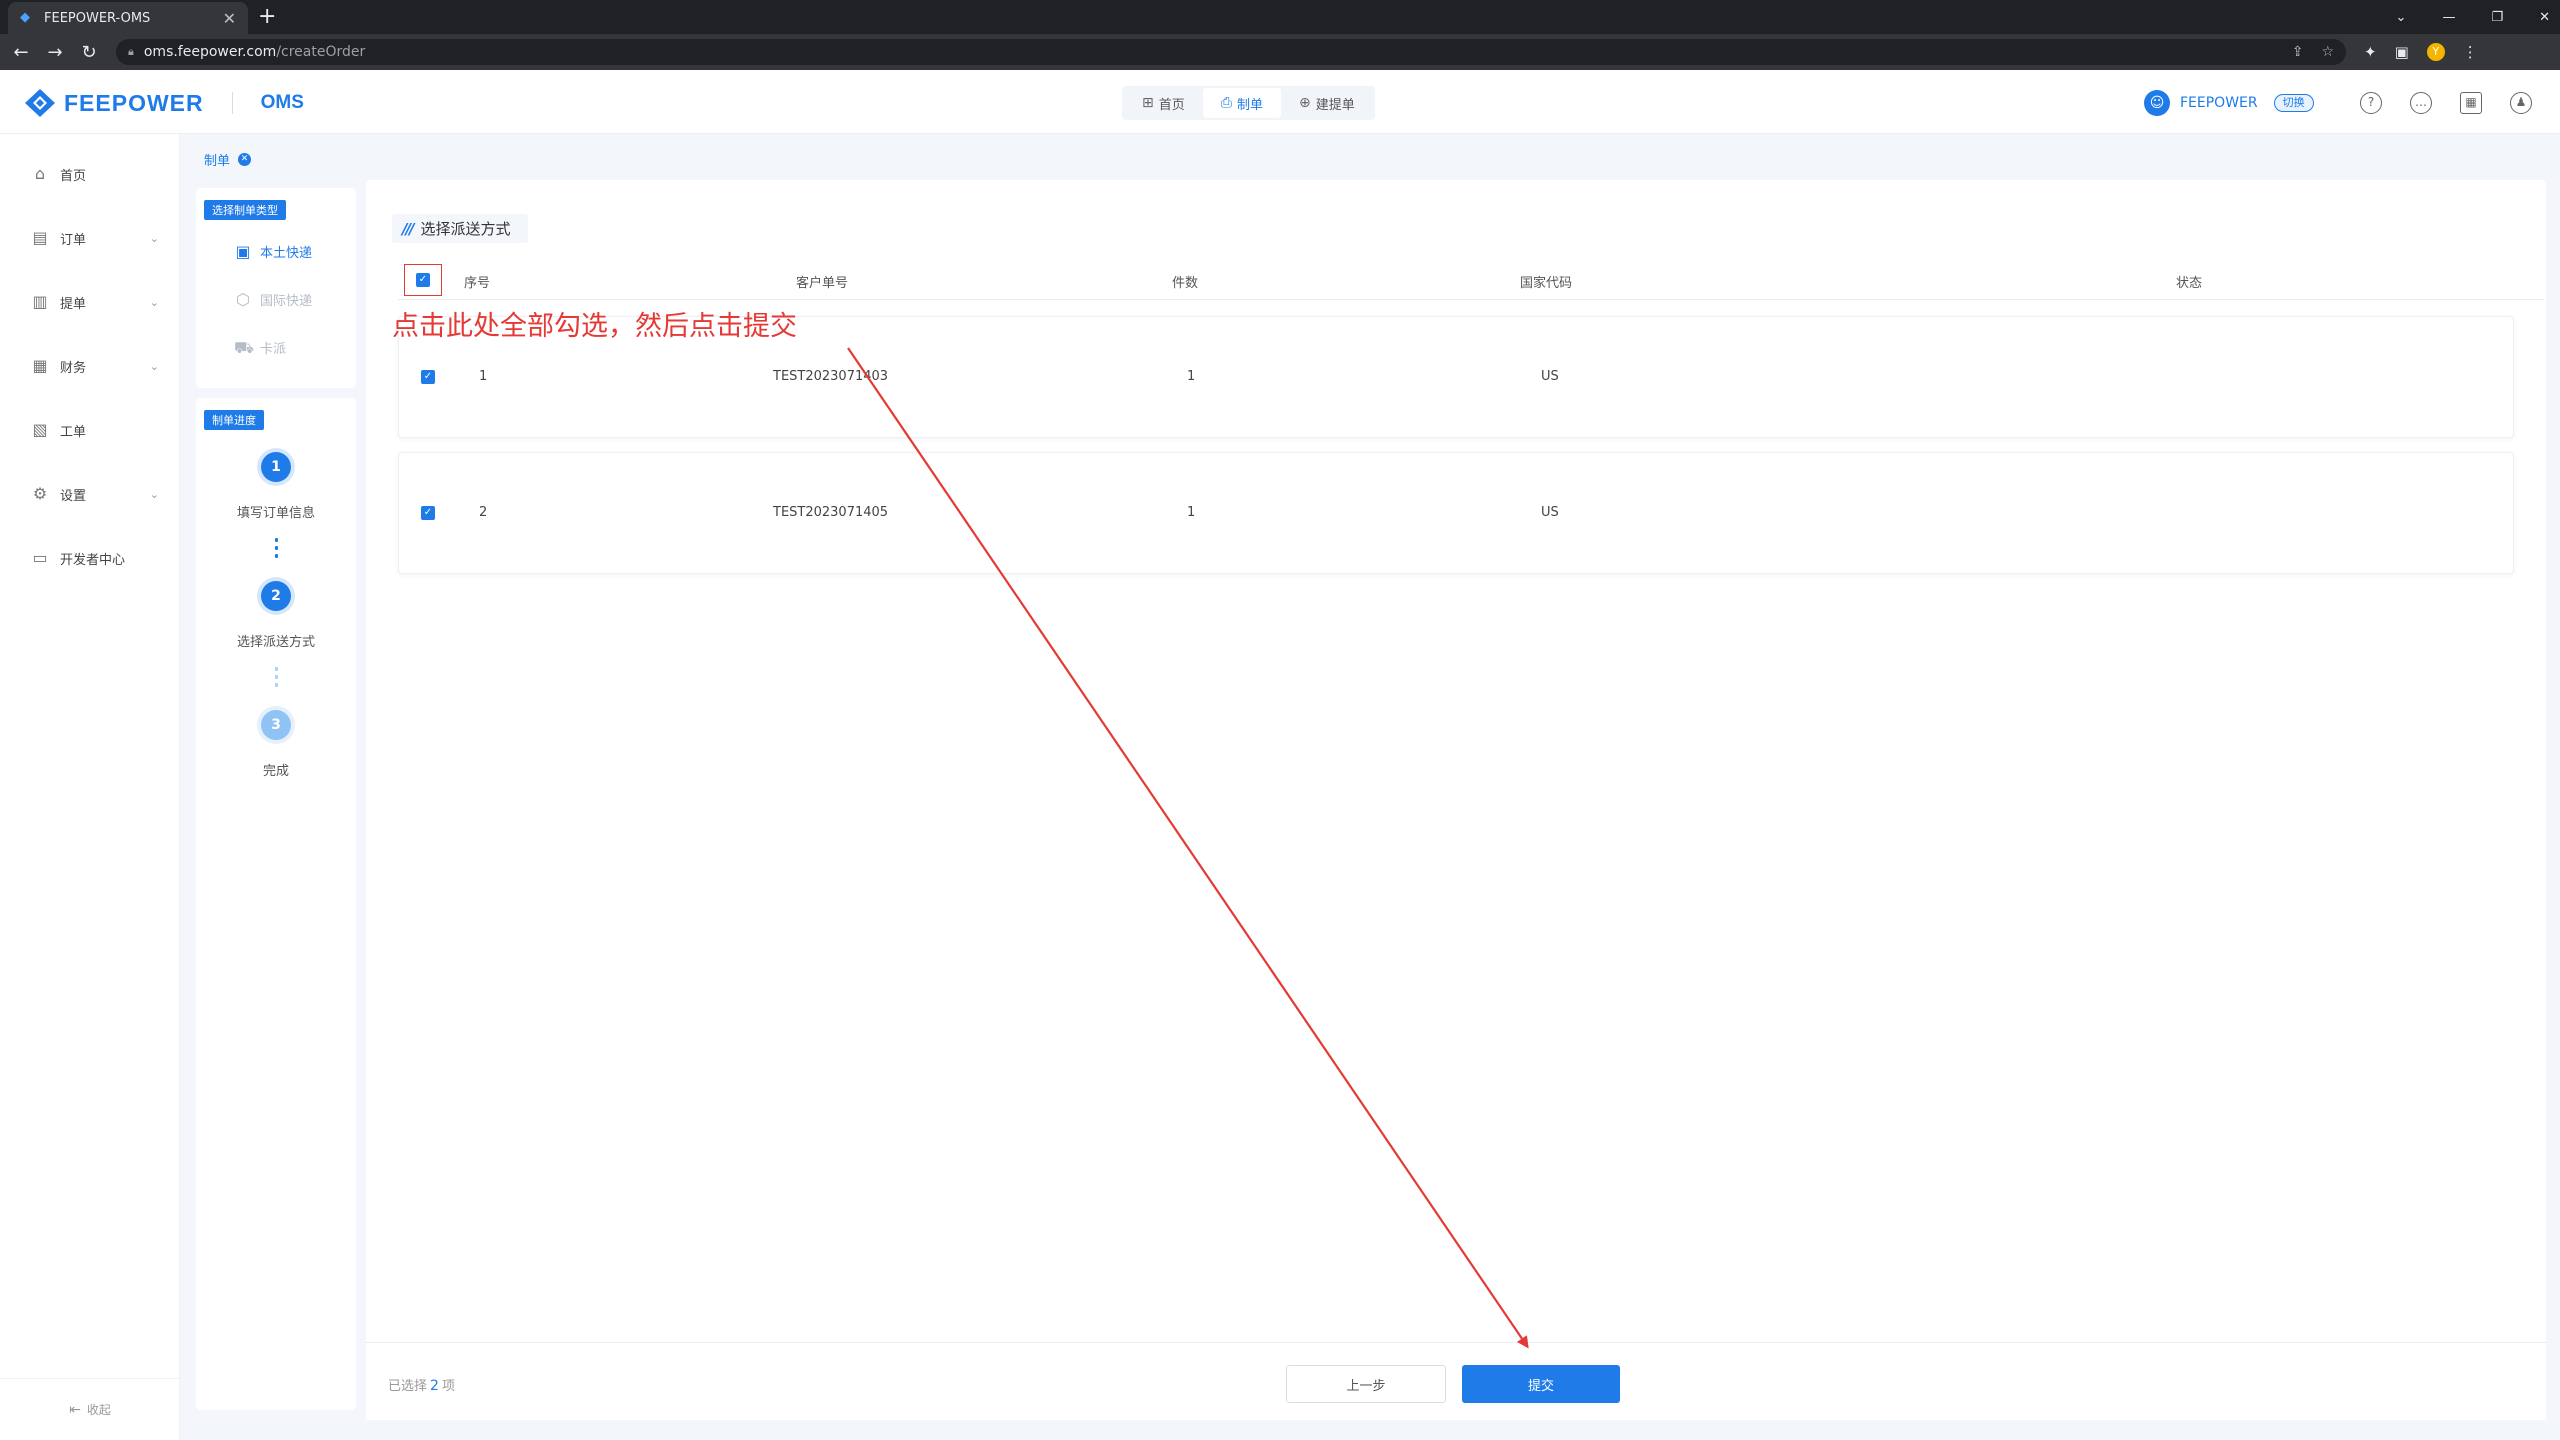  Describe the element at coordinates (1471, 280) in the screenshot. I see `table-header: ✓ 序号 客户单号 件数 国家代码 状态` at that location.